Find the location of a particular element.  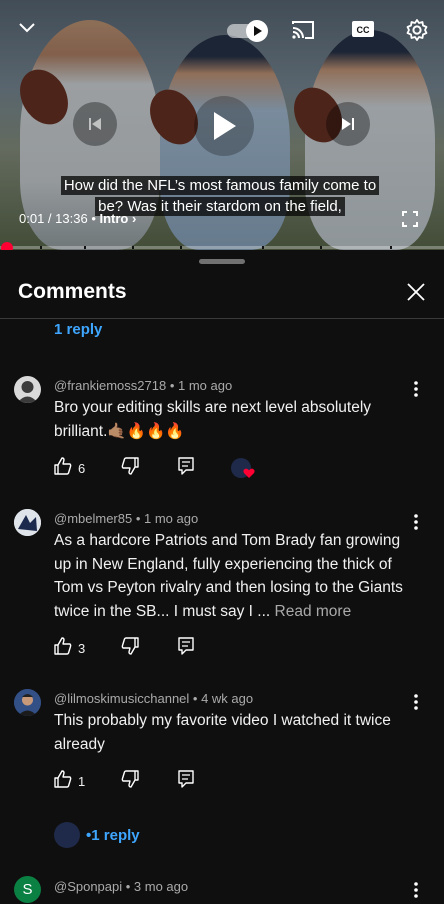

close-icon is located at coordinates (416, 292).